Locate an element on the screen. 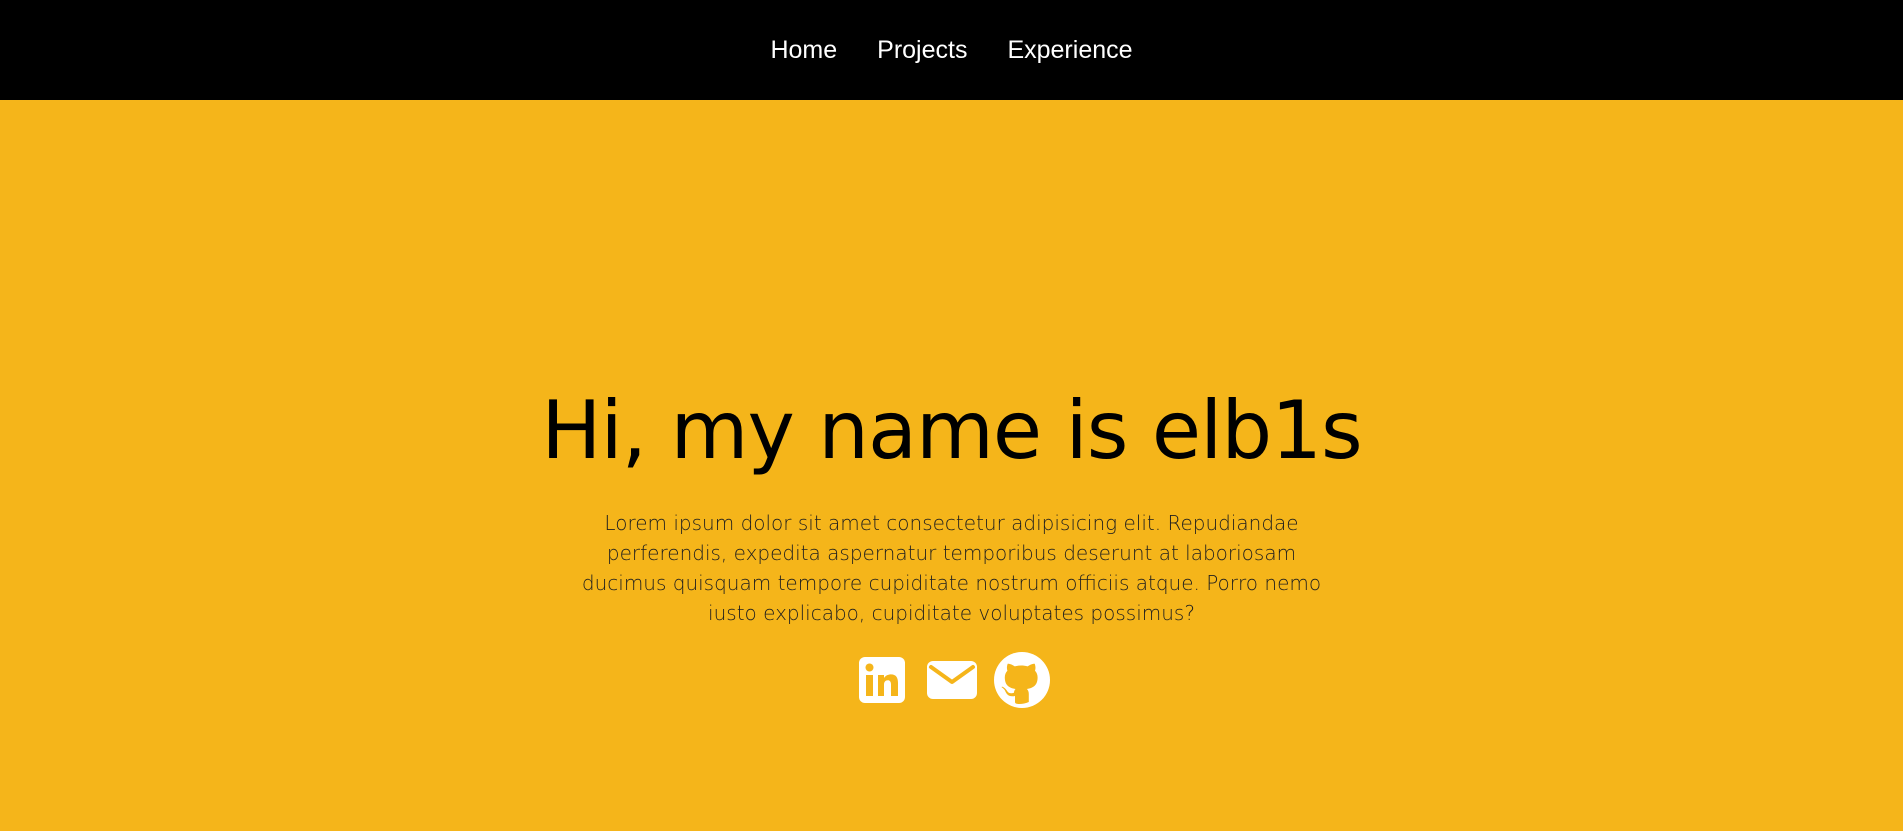  nav-link-projects: Projects is located at coordinates (922, 50).